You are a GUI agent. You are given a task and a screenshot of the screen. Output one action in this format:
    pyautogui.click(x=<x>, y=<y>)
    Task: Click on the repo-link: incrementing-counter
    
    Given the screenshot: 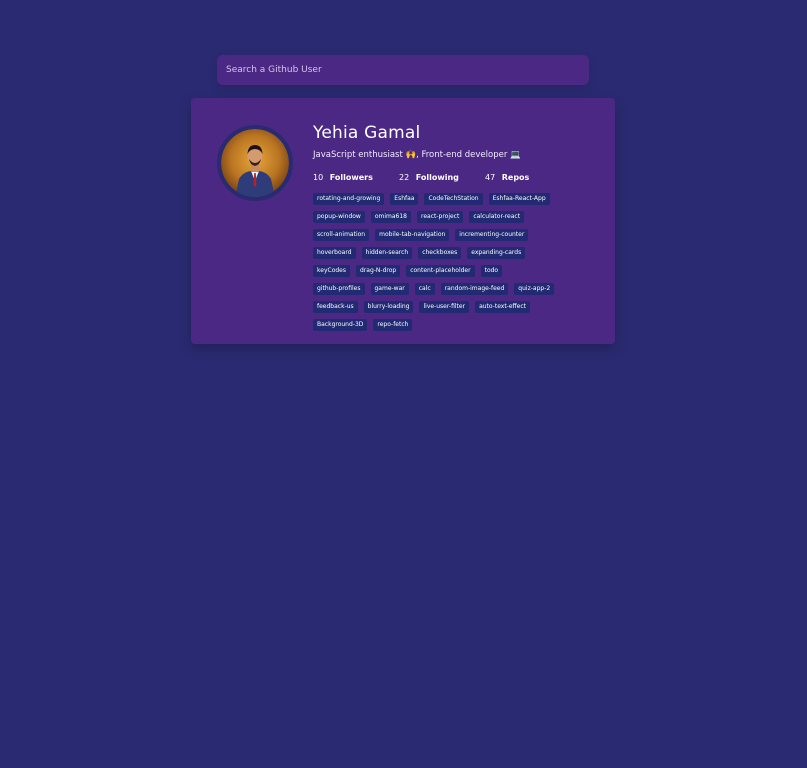 What is the action you would take?
    pyautogui.click(x=492, y=235)
    